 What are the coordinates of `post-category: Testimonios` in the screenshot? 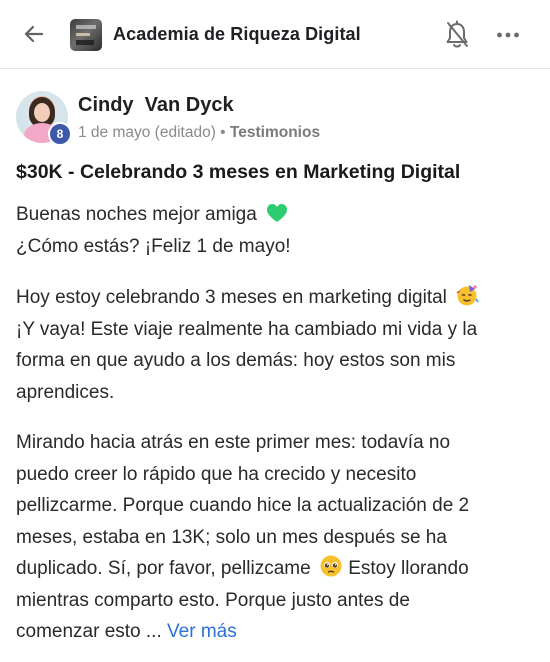 It's located at (275, 132).